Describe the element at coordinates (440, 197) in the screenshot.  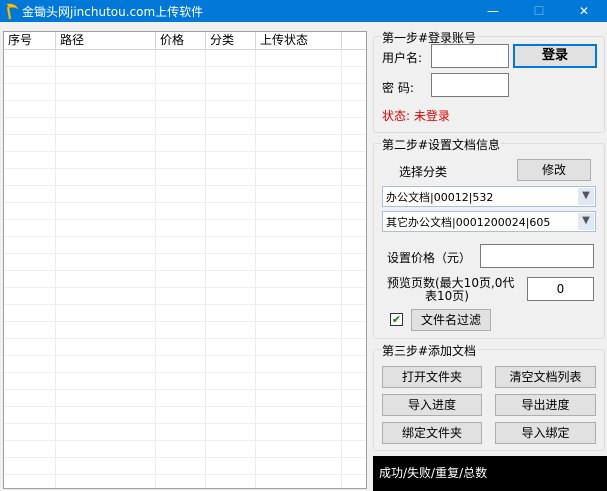
I see `primary-category-value: 办公文档|00012|532` at that location.